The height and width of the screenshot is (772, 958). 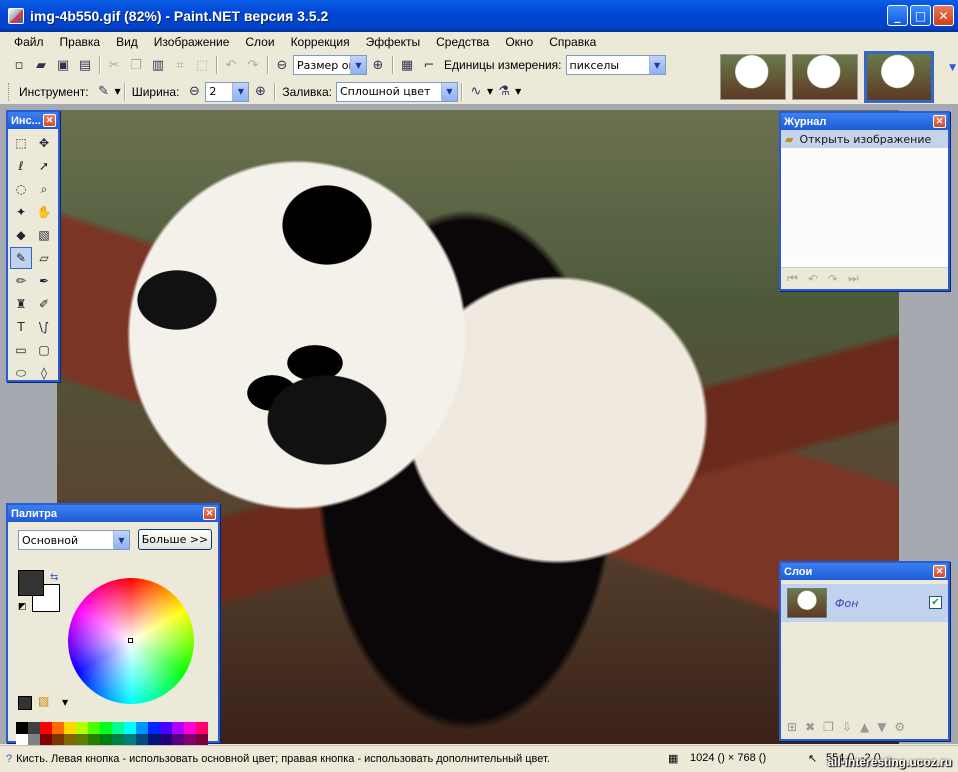 I want to click on add-layer-icon: ⊞, so click(x=792, y=727).